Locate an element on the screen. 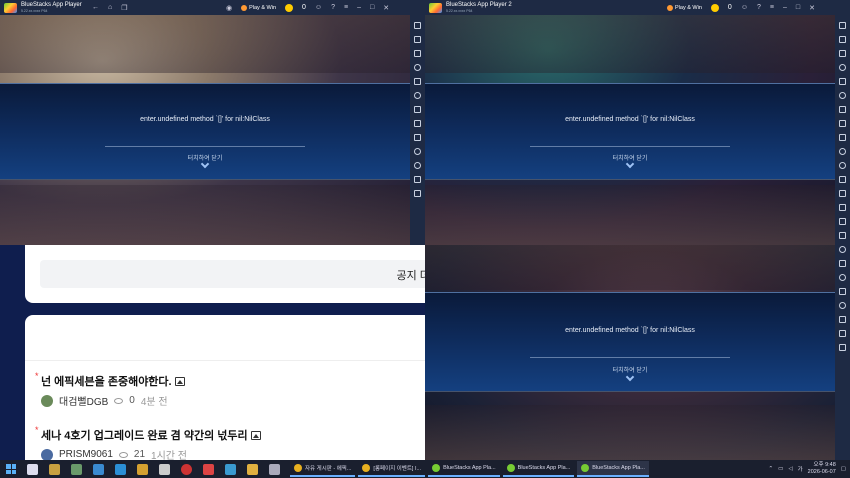  windows-start-icon is located at coordinates (11, 469).